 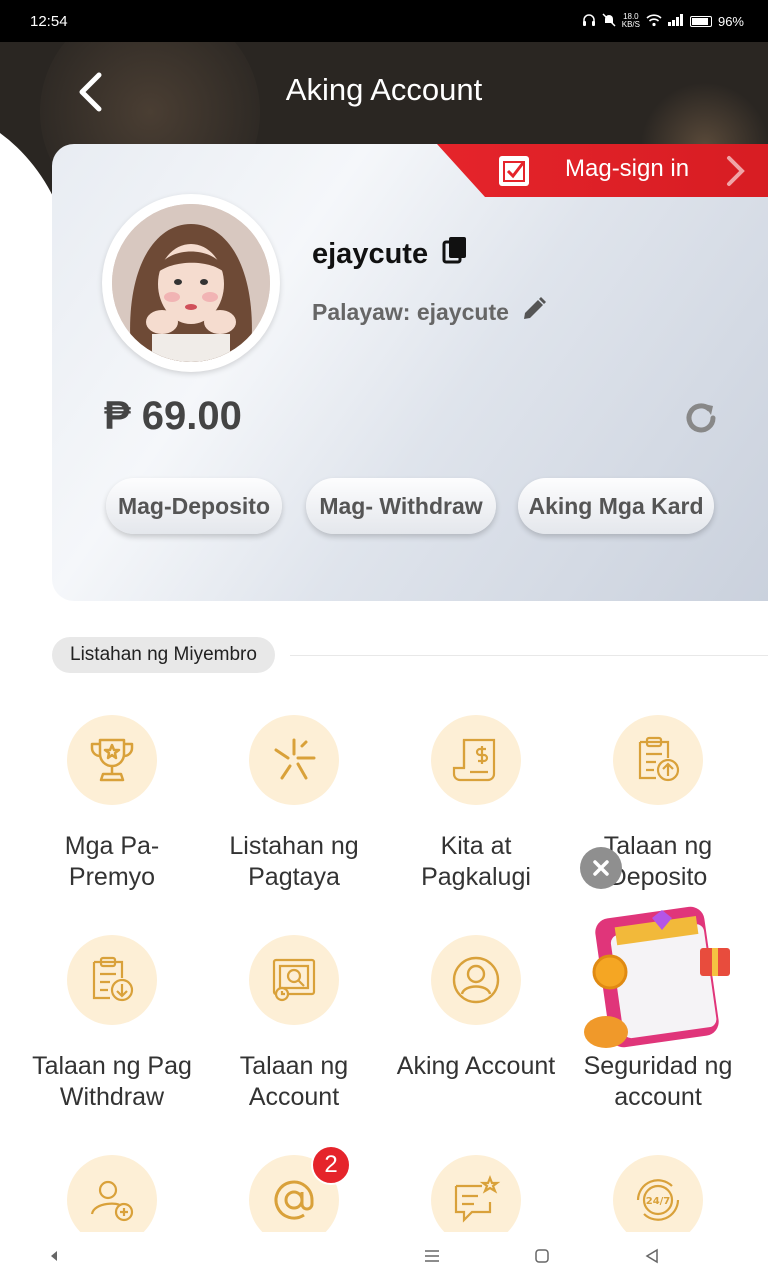 What do you see at coordinates (455, 254) in the screenshot?
I see `copy-icon` at bounding box center [455, 254].